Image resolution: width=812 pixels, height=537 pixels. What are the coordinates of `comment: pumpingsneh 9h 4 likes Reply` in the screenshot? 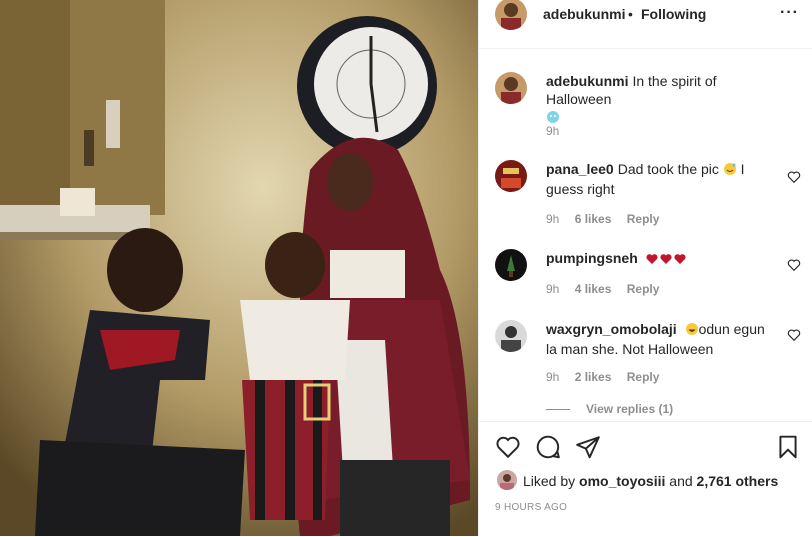 It's located at (648, 279).